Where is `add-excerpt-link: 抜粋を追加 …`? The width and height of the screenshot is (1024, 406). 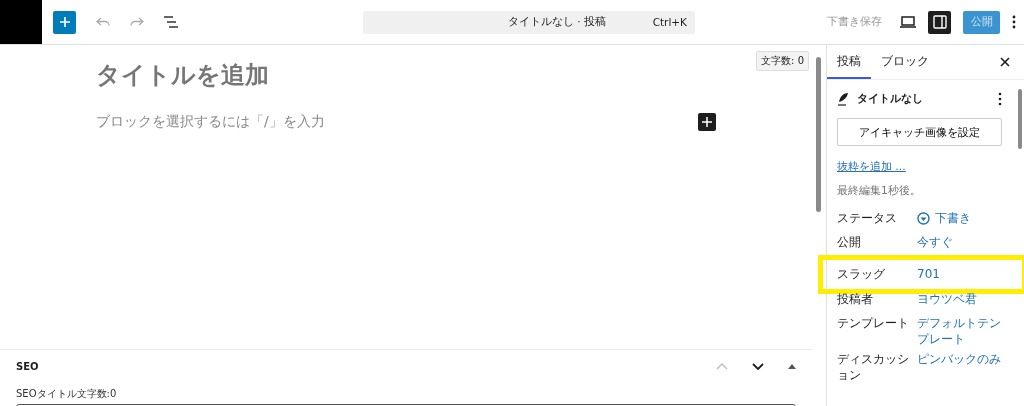 add-excerpt-link: 抜粋を追加 … is located at coordinates (871, 167).